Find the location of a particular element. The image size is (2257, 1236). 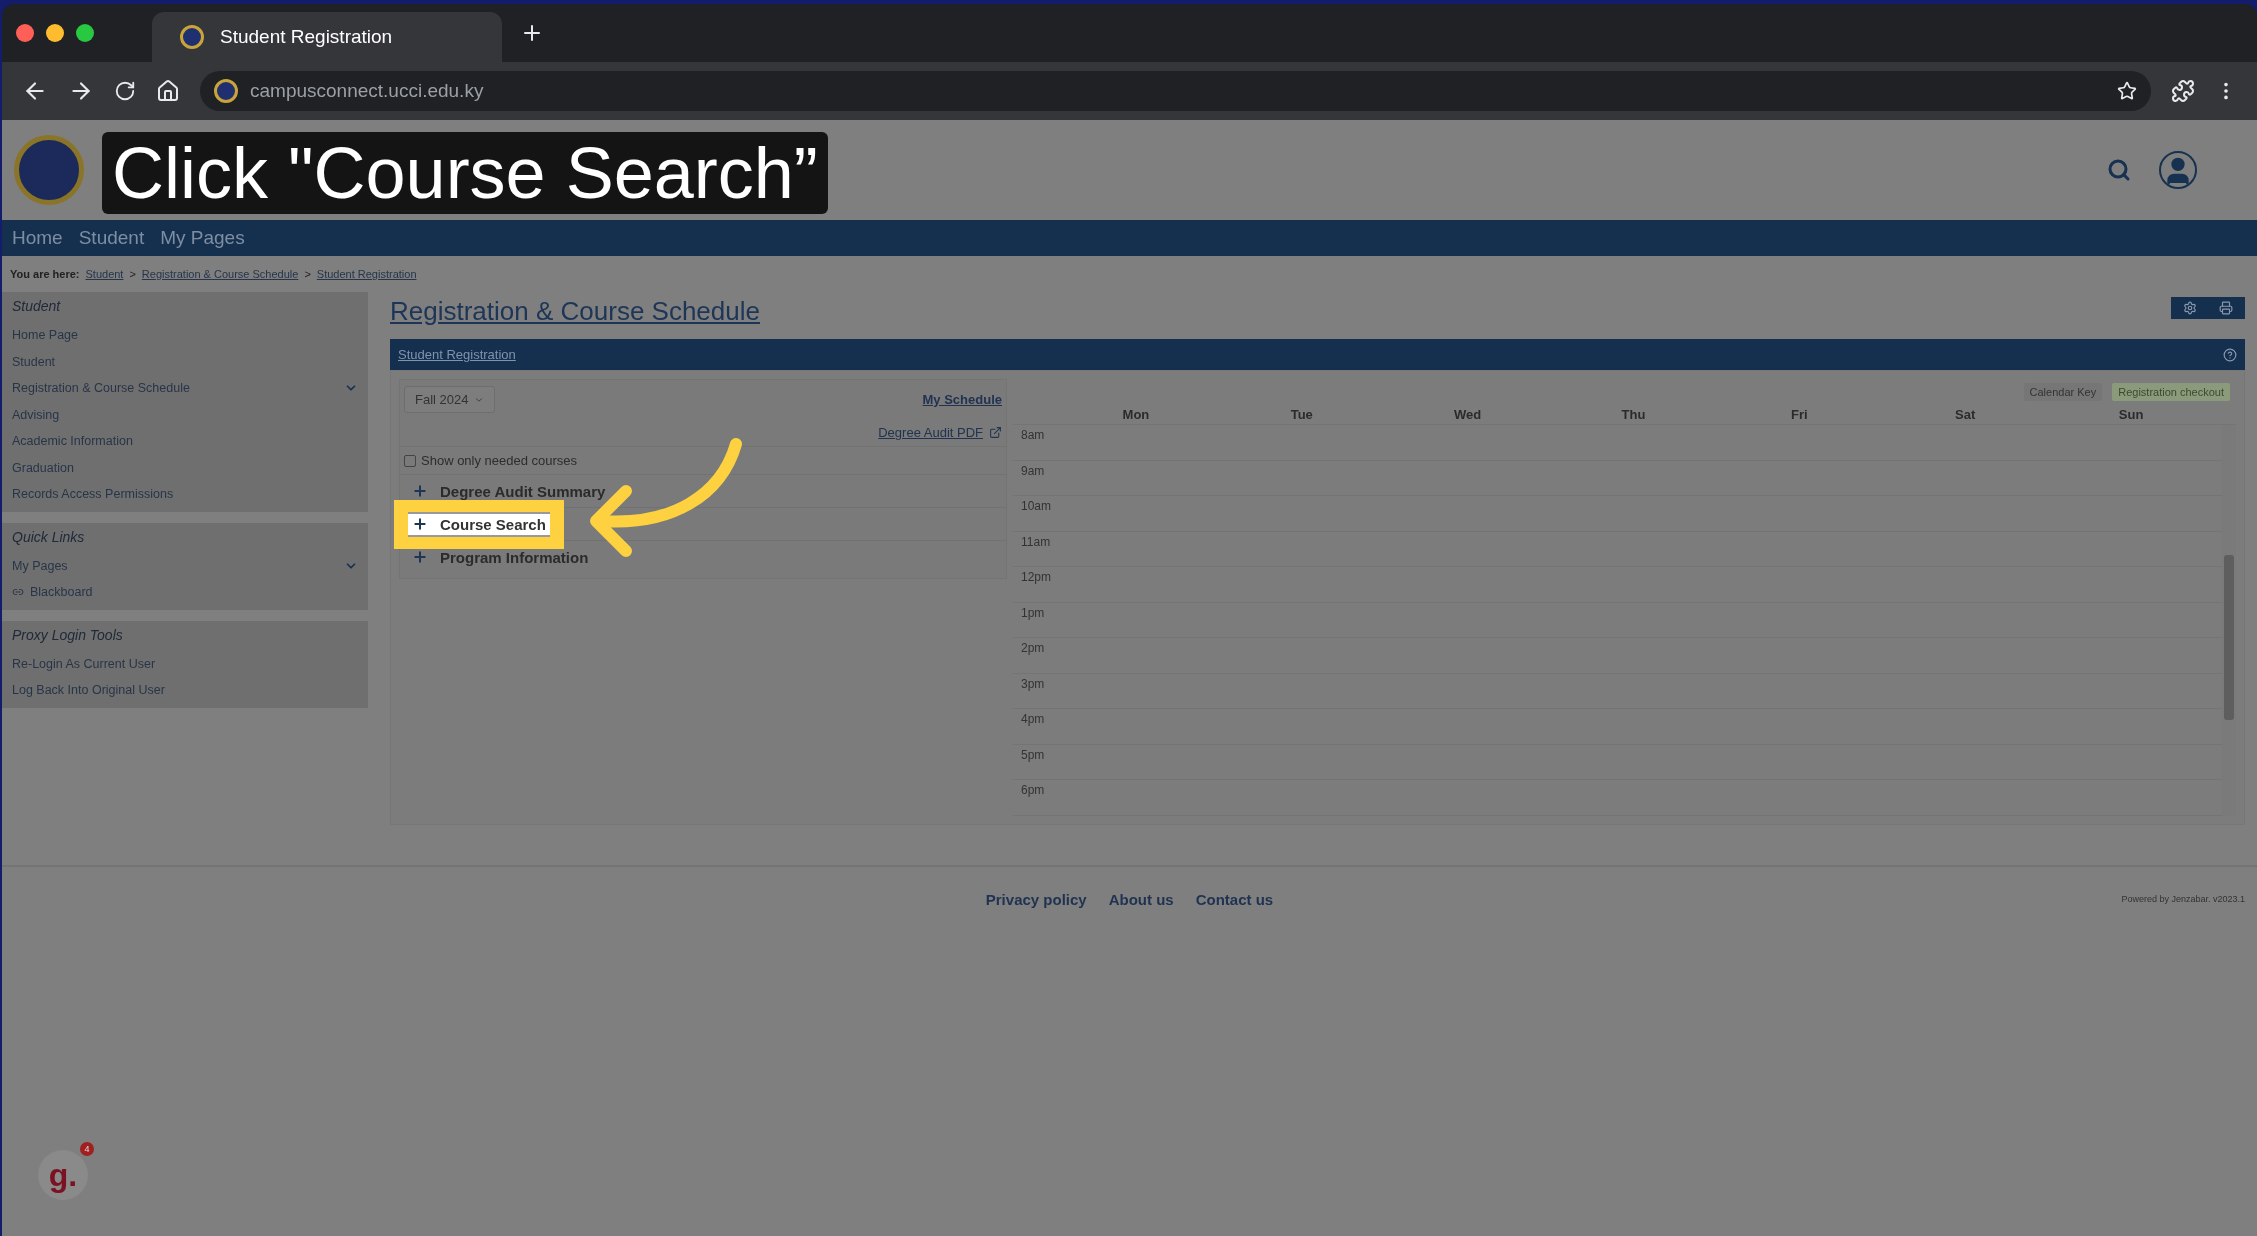

search-icon is located at coordinates (2119, 170).